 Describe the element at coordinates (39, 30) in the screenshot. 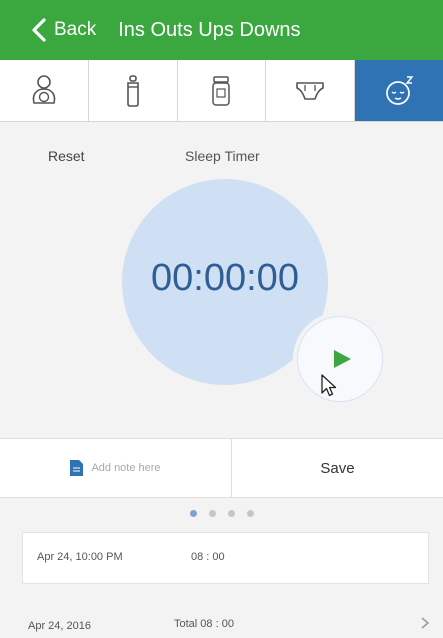

I see `chevron-left-icon` at that location.